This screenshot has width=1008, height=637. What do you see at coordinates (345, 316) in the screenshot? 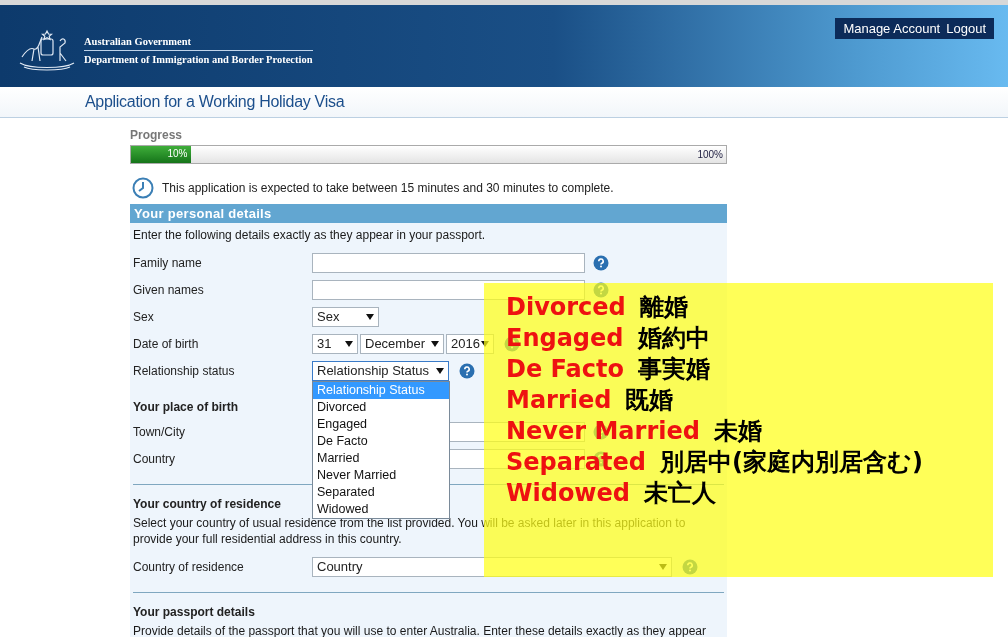
I see `select-field: Sex` at bounding box center [345, 316].